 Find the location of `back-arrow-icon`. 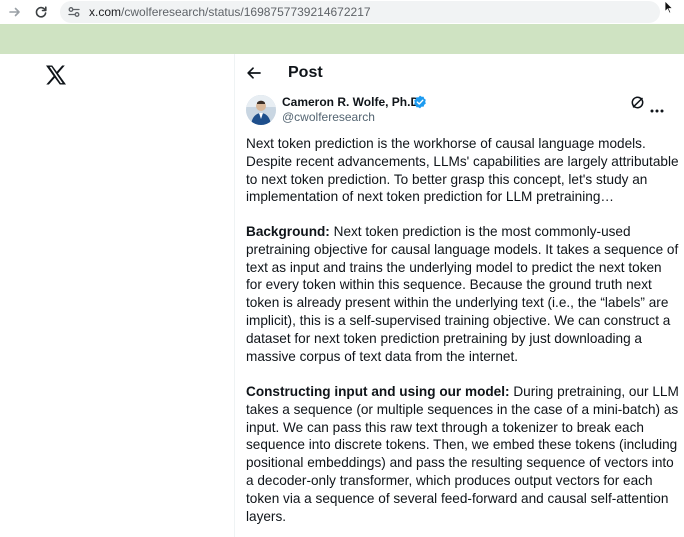

back-arrow-icon is located at coordinates (254, 73).